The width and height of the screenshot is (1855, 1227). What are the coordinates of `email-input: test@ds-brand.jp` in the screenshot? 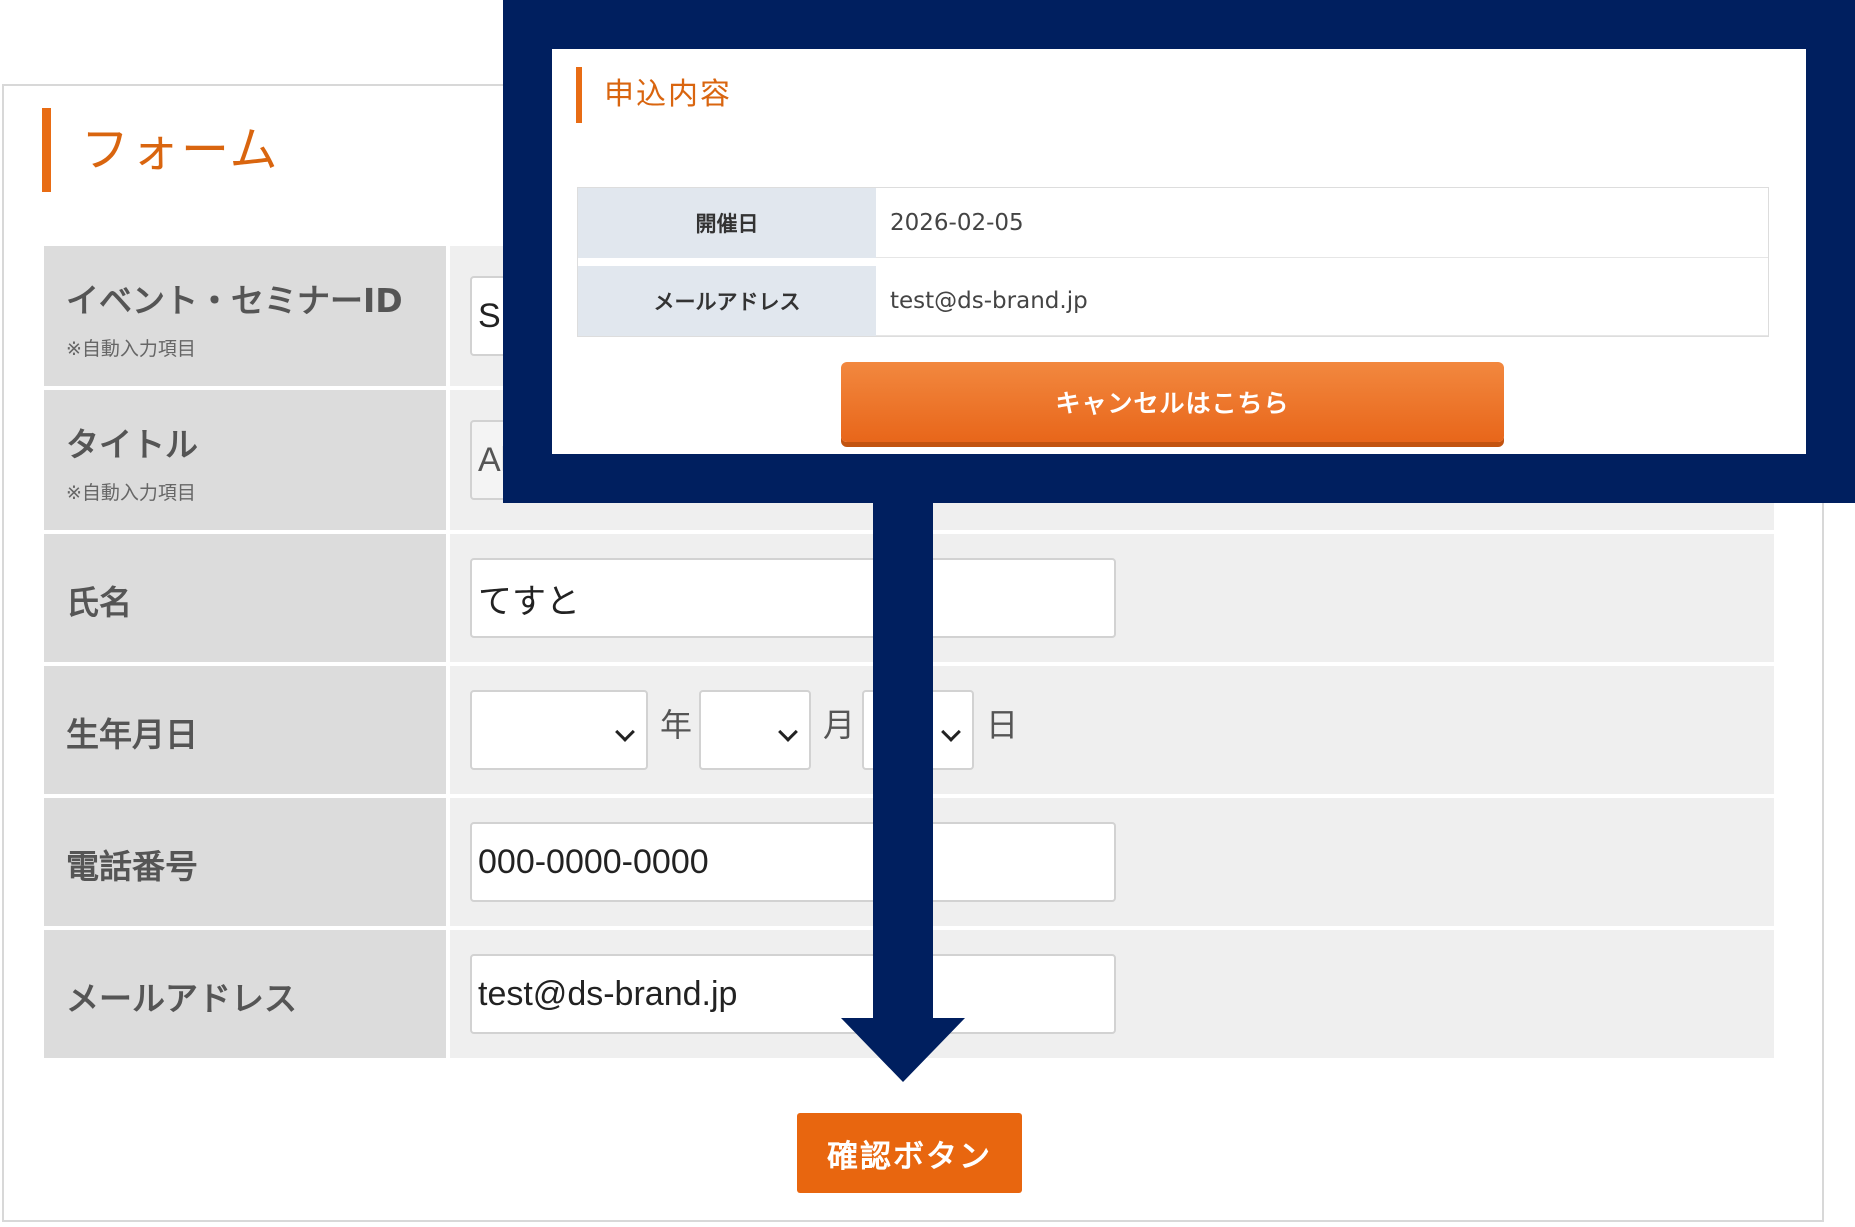 It's located at (793, 994).